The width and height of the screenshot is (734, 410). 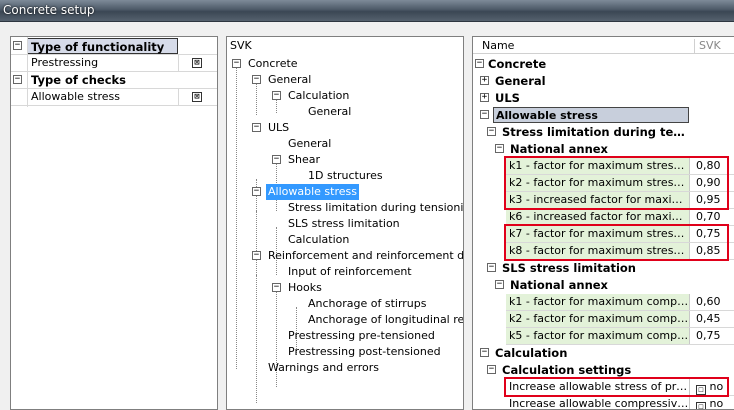 I want to click on row-label: Prestressing, so click(x=102, y=63).